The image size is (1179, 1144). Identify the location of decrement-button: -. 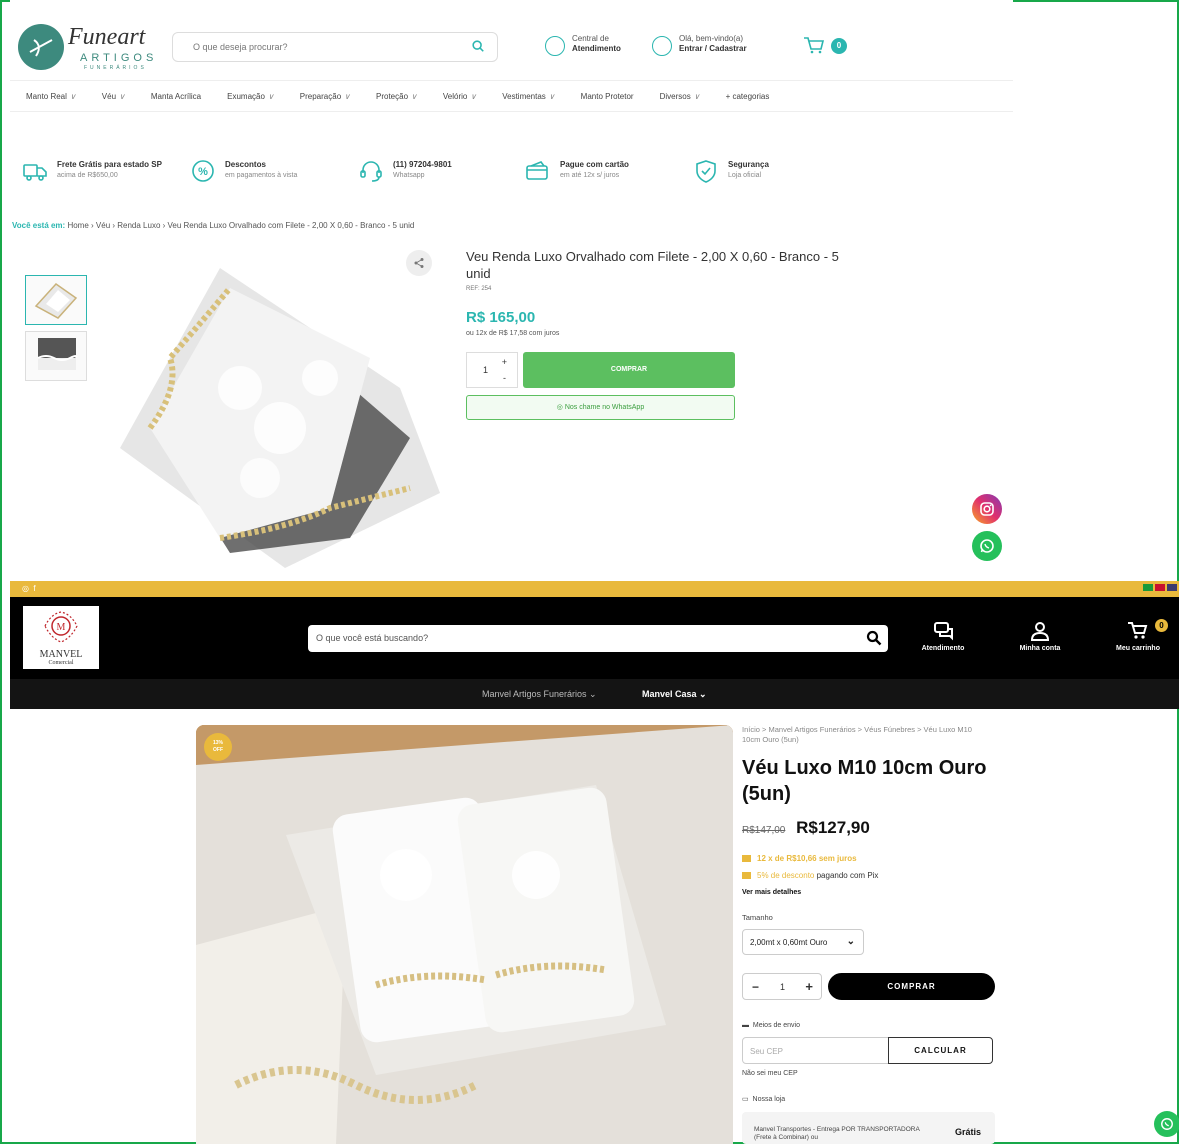
(504, 378).